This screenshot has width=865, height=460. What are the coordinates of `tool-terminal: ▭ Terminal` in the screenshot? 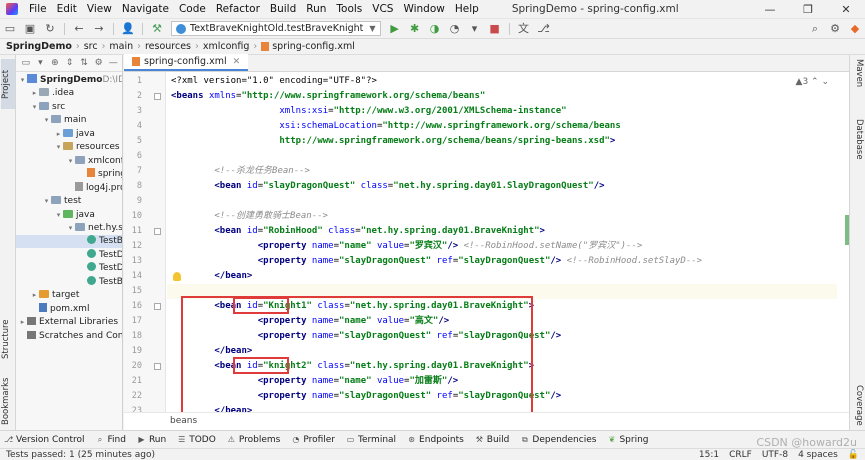 It's located at (371, 440).